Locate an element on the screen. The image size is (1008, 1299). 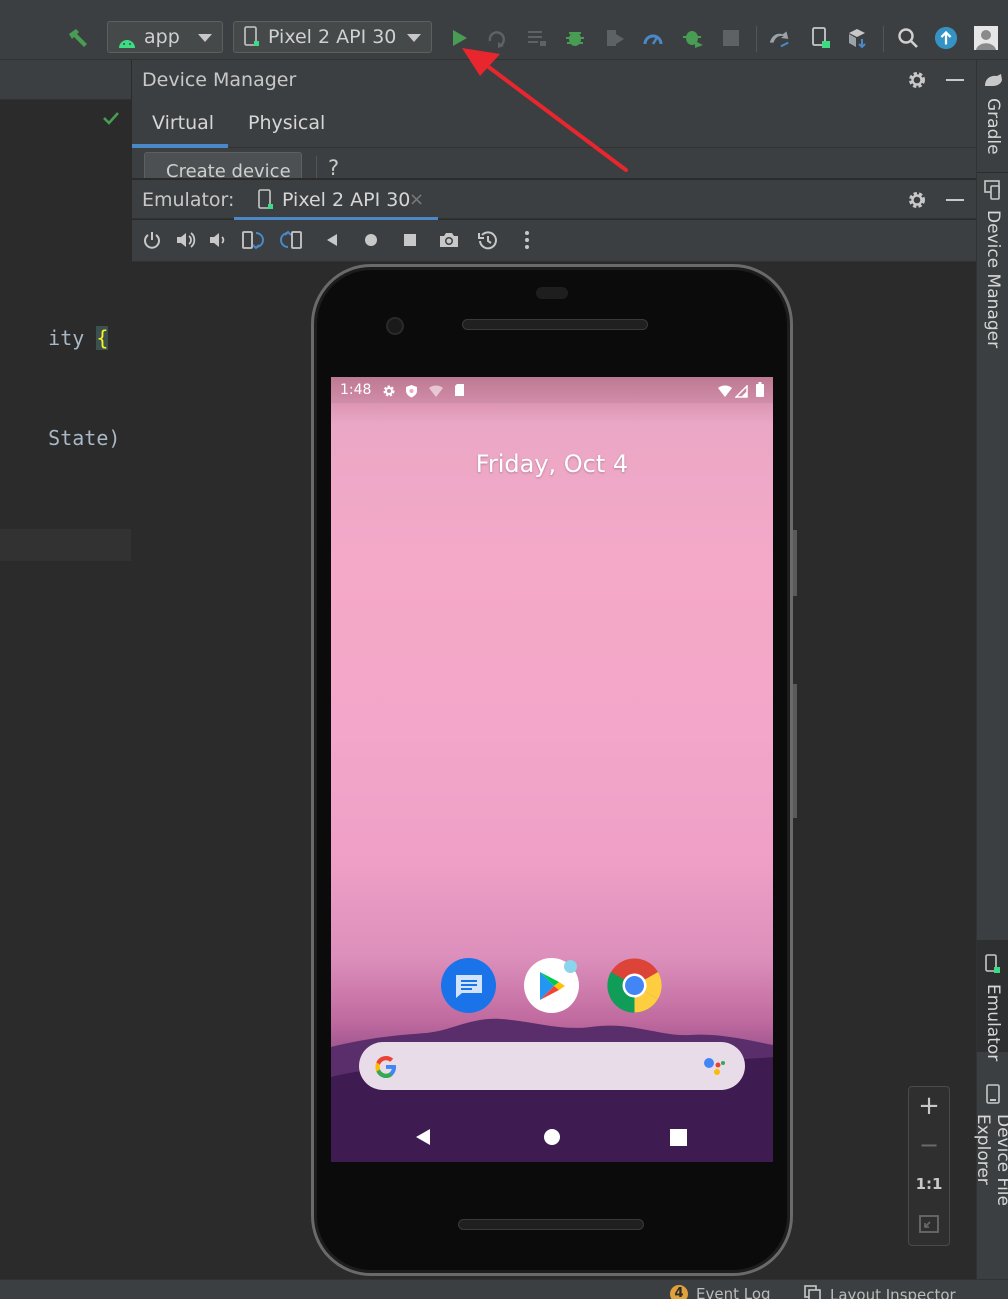
emulator-device-tab: Pixel 2 API 30 × is located at coordinates (336, 200).